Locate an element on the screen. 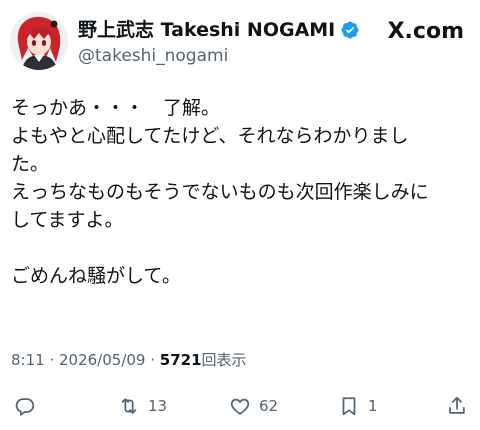 Image resolution: width=480 pixels, height=430 pixels. user-handle: @takeshi_nogami is located at coordinates (153, 56).